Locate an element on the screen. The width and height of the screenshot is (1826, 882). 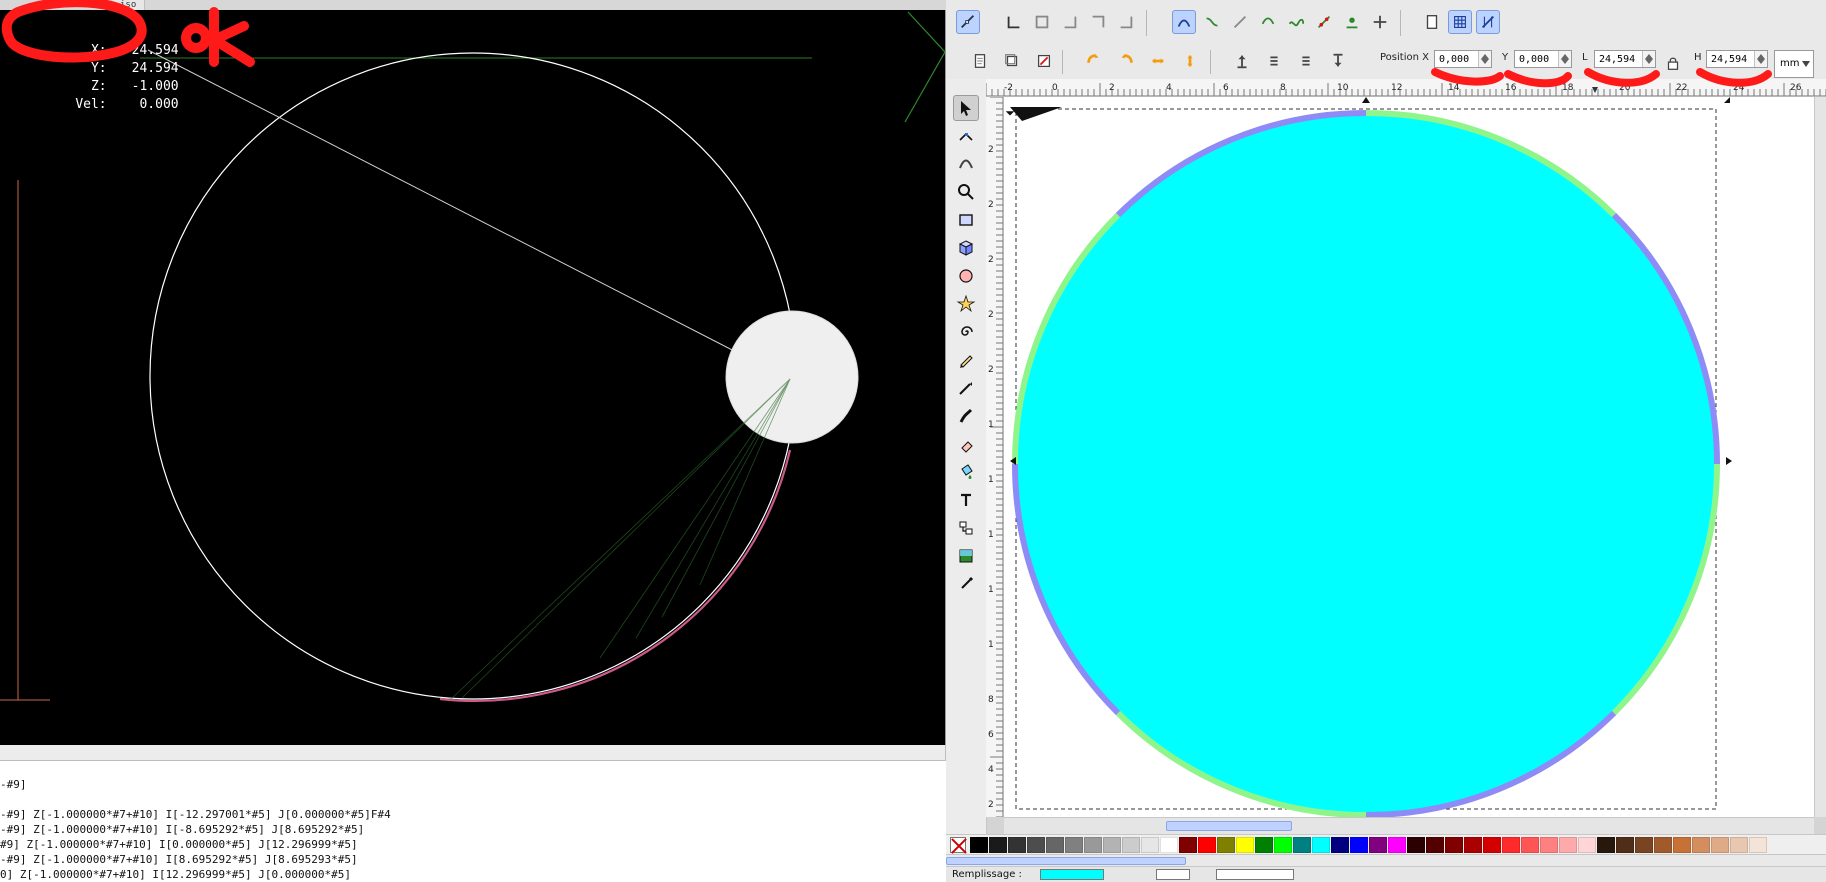
fill-swatch is located at coordinates (1072, 874).